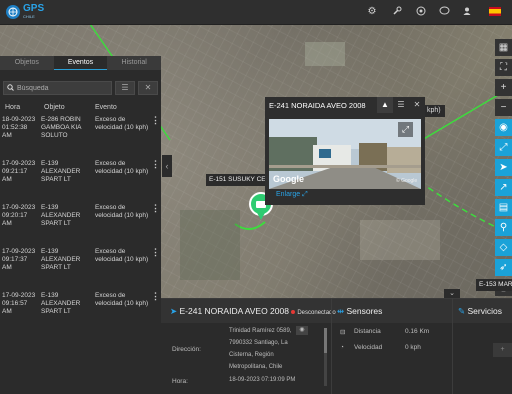 This screenshot has width=512, height=394. Describe the element at coordinates (262, 380) in the screenshot. I see `hora-value: 18-09-2023 07:19:09 PM` at that location.